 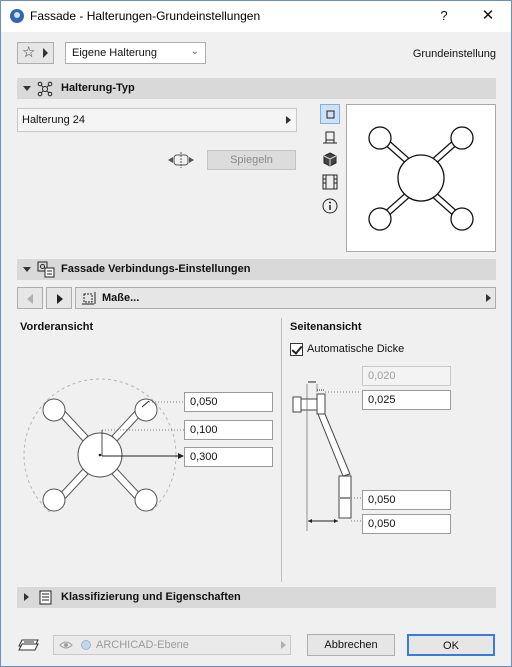 I want to click on info-icon, so click(x=330, y=206).